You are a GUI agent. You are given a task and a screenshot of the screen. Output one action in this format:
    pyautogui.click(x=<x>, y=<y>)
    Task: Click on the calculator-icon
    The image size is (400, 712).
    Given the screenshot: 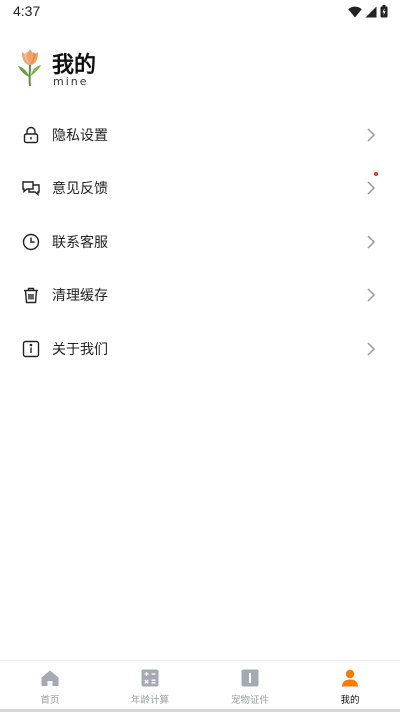 What is the action you would take?
    pyautogui.click(x=150, y=678)
    